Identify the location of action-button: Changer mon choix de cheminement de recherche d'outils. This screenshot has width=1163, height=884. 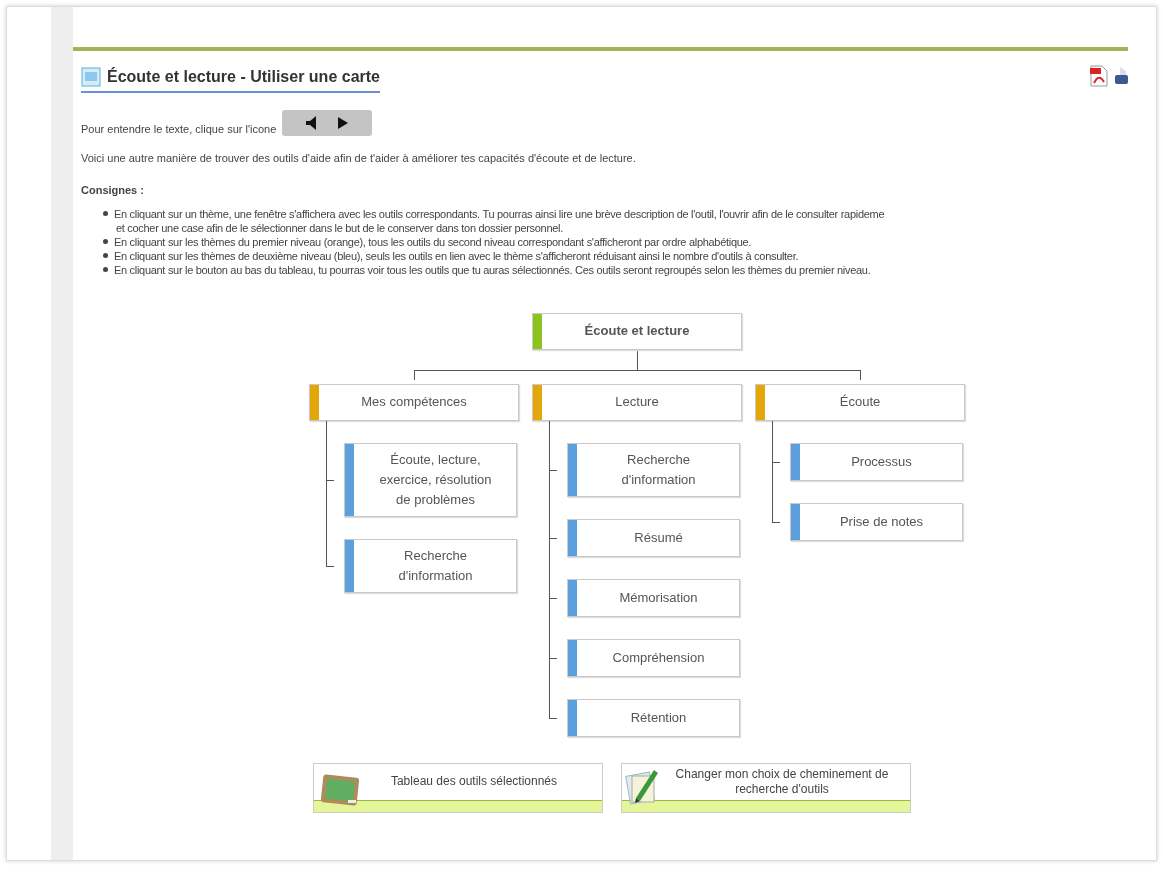
(766, 787).